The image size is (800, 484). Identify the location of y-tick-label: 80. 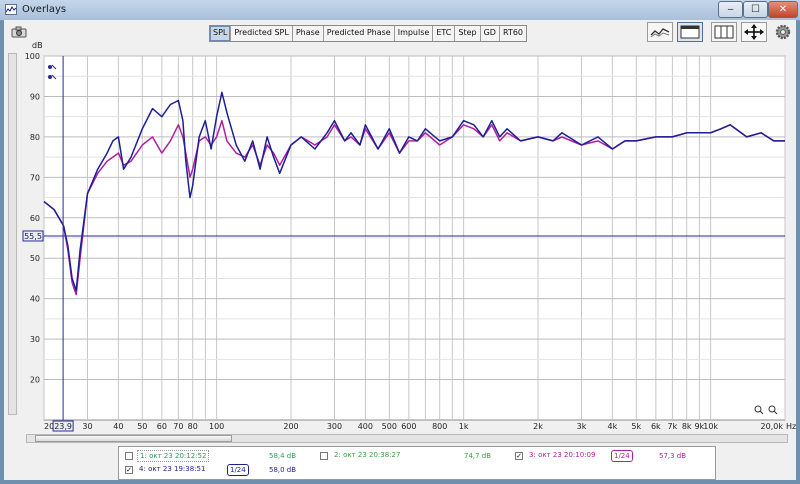
(35, 137).